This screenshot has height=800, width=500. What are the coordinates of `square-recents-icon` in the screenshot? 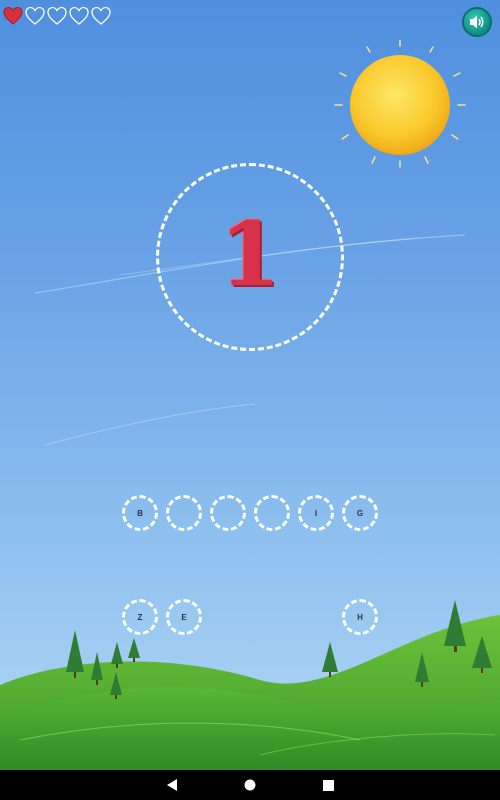 It's located at (328, 785).